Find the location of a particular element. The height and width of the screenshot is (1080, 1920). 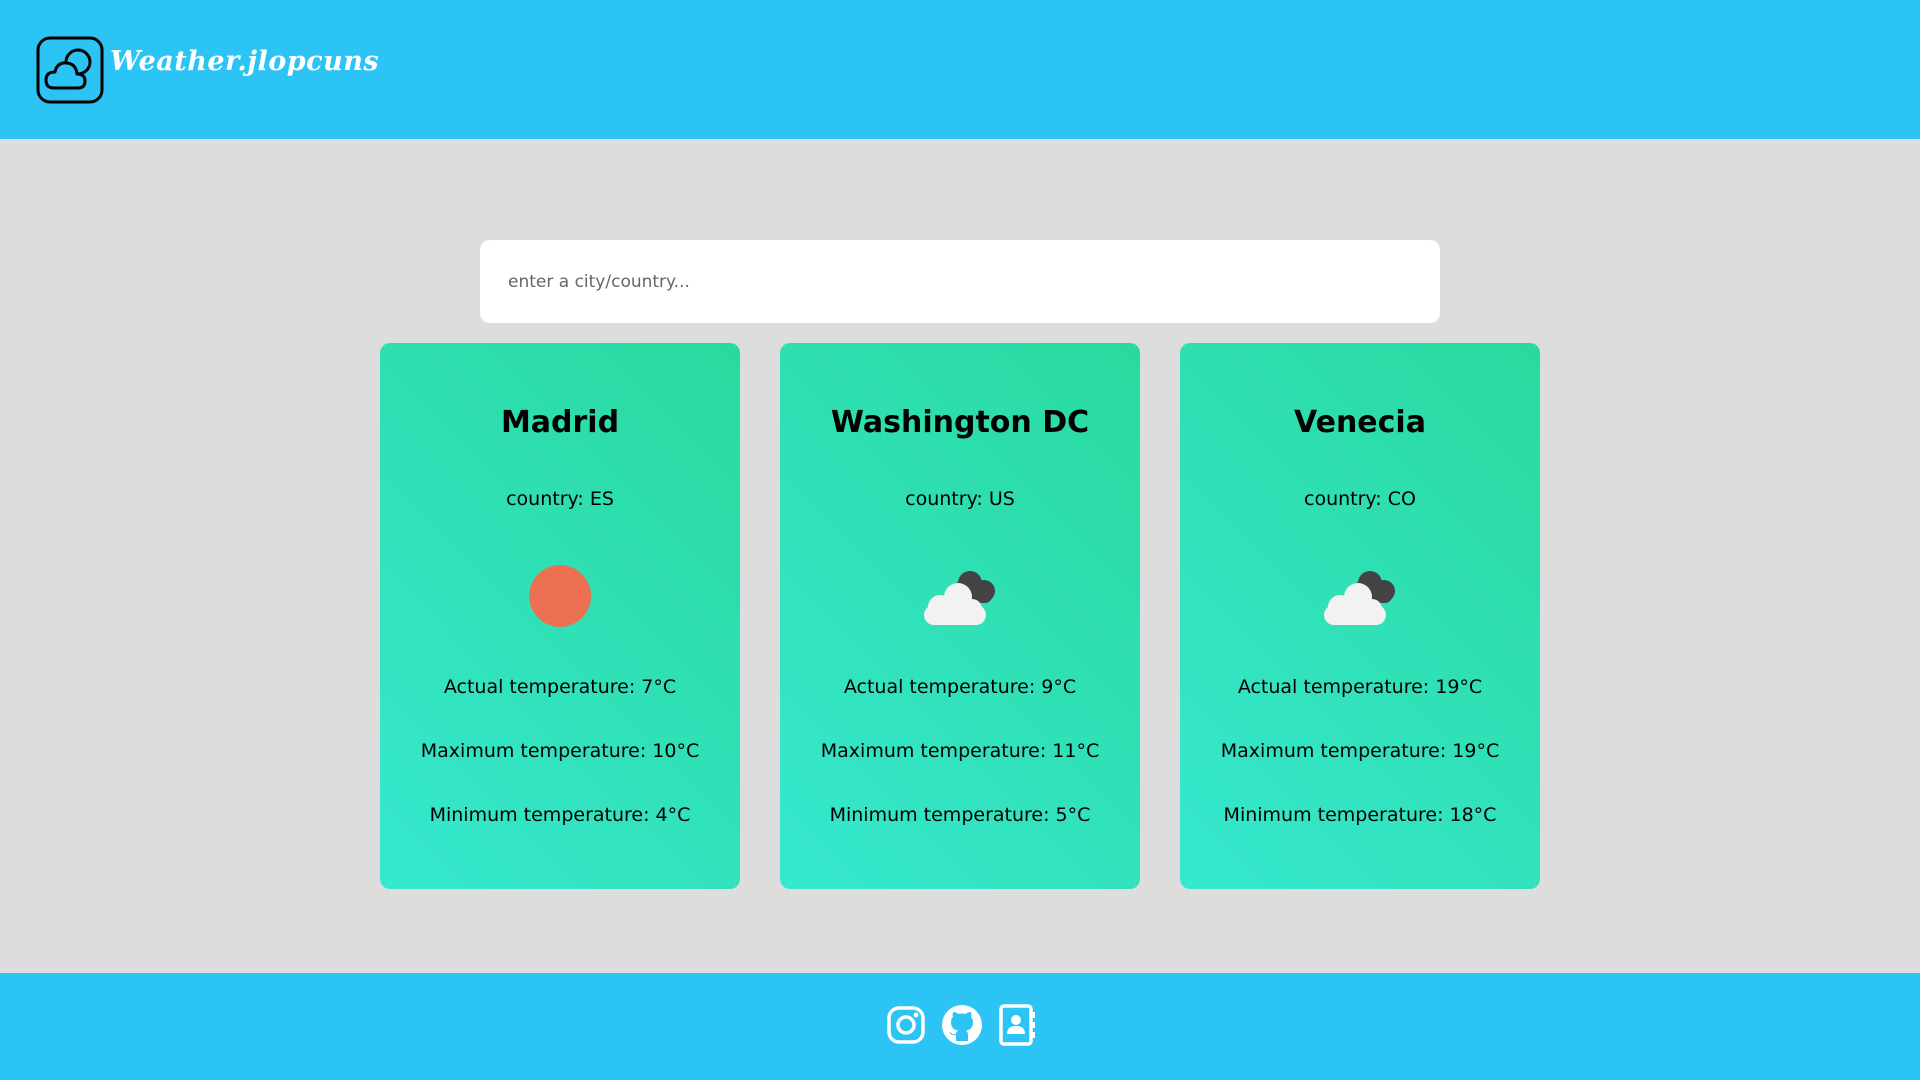

contact-book-icon is located at coordinates (1018, 1025).